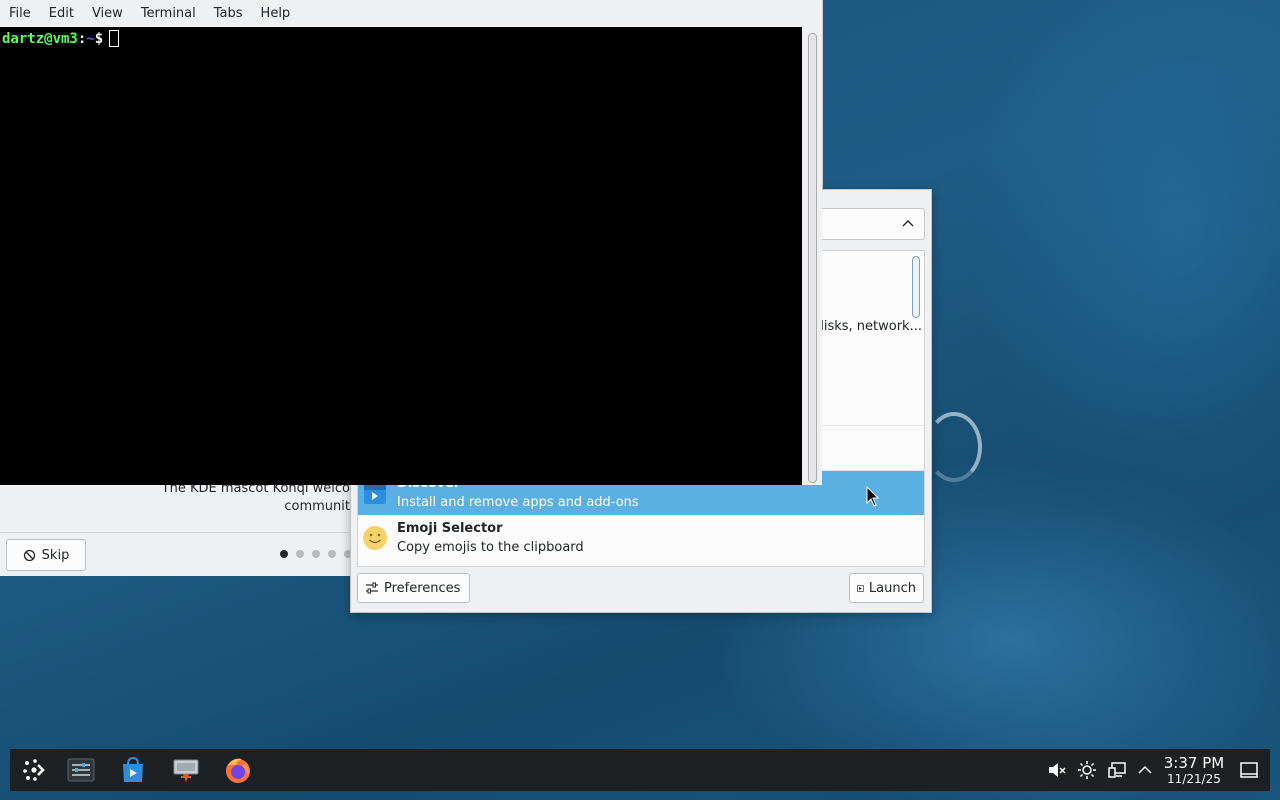 The image size is (1280, 800). Describe the element at coordinates (186, 770) in the screenshot. I see `welcome-icon` at that location.